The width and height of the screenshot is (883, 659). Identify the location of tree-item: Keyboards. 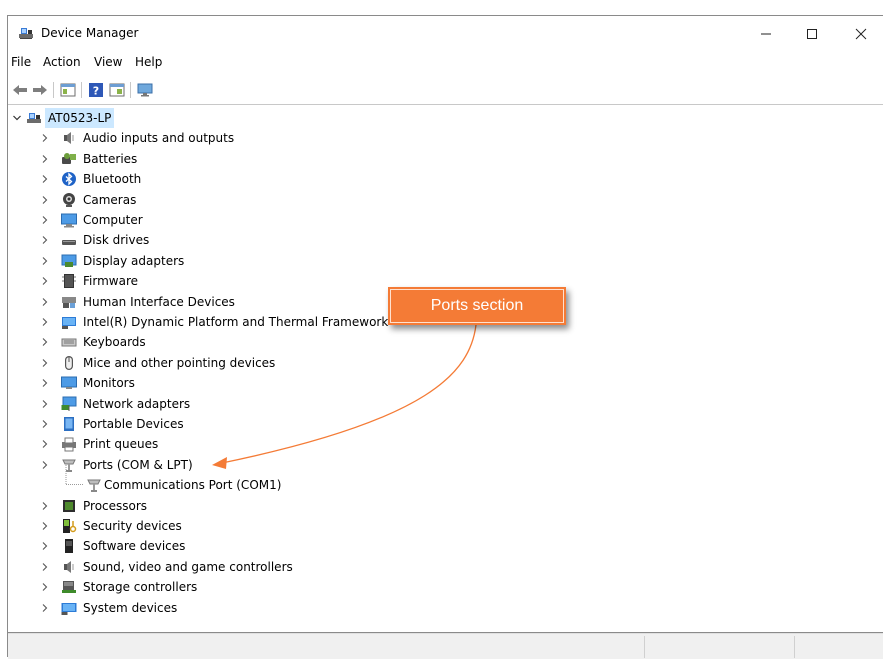
(258, 342).